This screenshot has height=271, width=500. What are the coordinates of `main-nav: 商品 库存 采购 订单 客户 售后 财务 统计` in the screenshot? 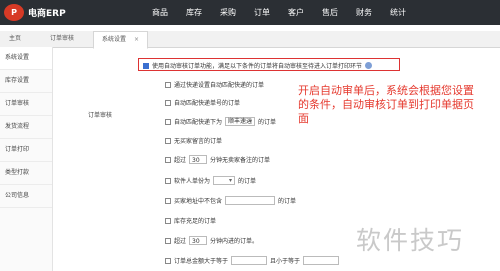 It's located at (279, 12).